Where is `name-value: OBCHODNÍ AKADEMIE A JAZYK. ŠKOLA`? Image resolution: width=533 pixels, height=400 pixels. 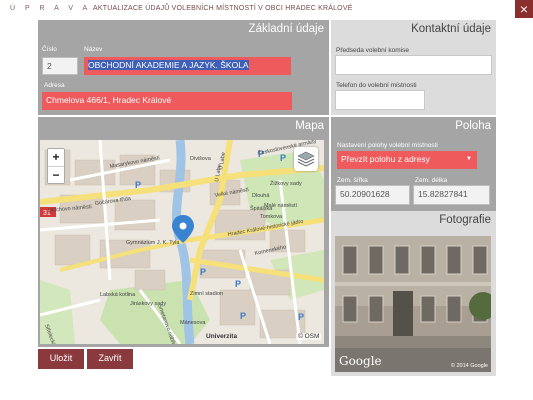
name-value: OBCHODNÍ AKADEMIE A JAZYK. ŠKOLA is located at coordinates (168, 65).